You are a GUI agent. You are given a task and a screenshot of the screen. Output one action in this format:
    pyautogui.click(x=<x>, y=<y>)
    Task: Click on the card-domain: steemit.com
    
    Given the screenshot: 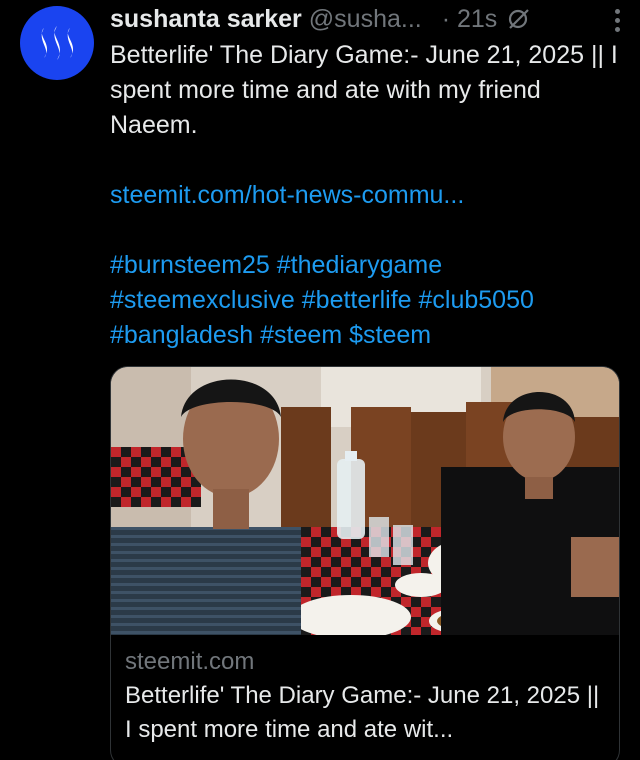 What is the action you would take?
    pyautogui.click(x=190, y=661)
    